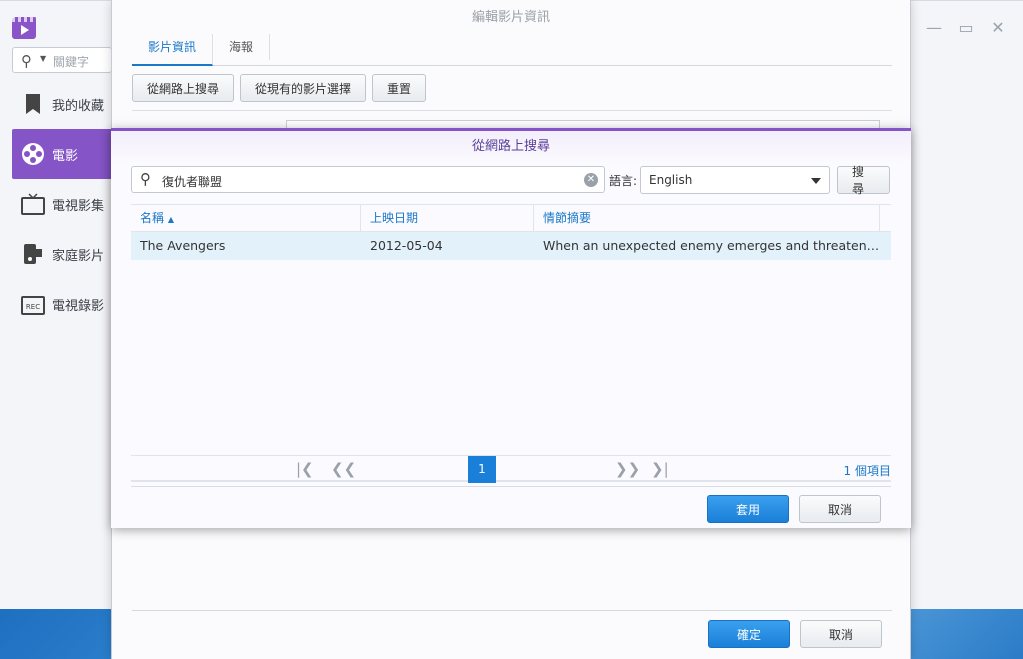 The height and width of the screenshot is (659, 1023). Describe the element at coordinates (303, 88) in the screenshot. I see `select-existing-button: 從現有的影片選擇` at that location.